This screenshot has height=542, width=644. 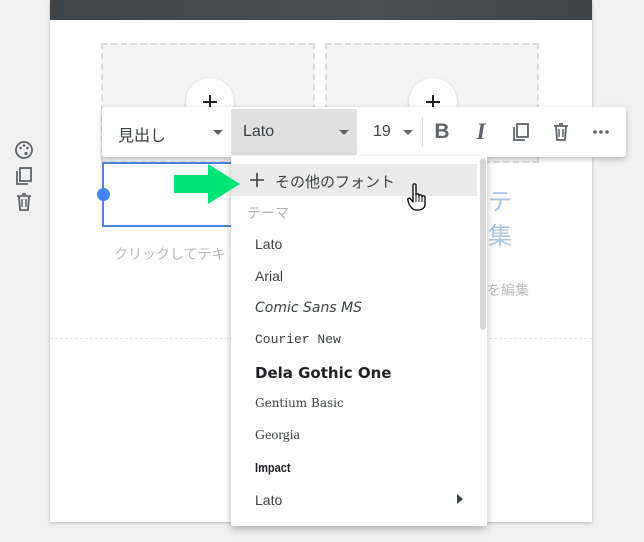 What do you see at coordinates (308, 308) in the screenshot?
I see `font-item-comic-sans: Comic Sans MS` at bounding box center [308, 308].